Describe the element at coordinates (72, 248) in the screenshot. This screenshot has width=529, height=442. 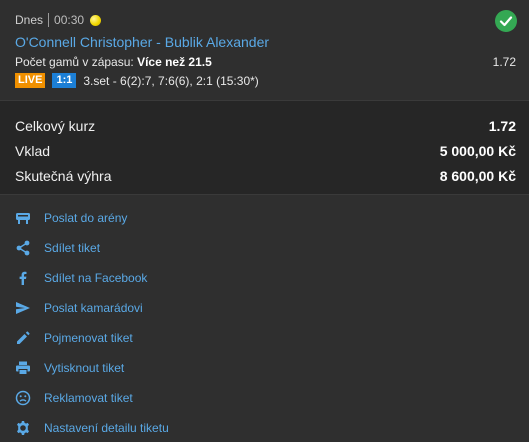
I see `action-label: Sdílet tiket` at that location.